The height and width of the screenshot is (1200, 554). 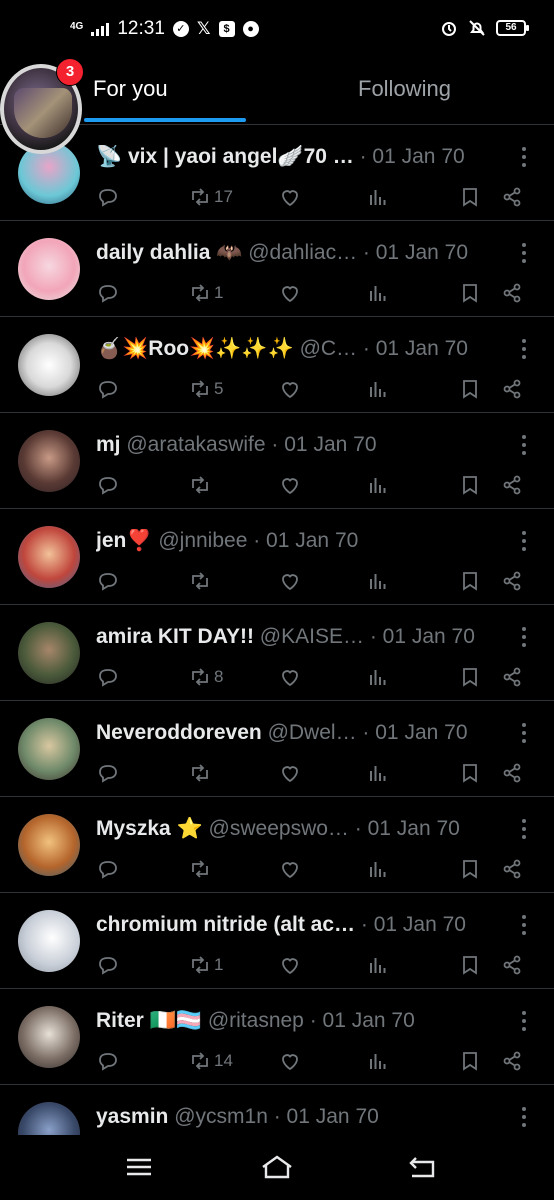 I want to click on tab-following: Following, so click(x=404, y=89).